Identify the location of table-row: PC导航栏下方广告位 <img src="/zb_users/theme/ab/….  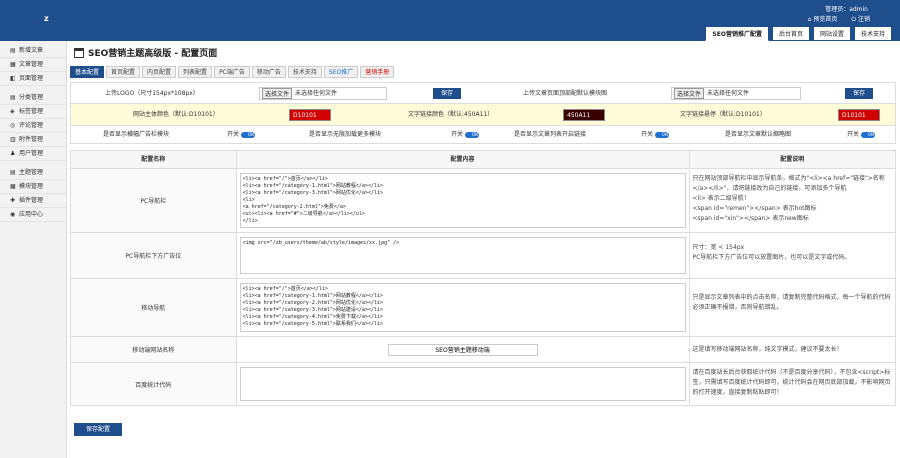
(483, 256).